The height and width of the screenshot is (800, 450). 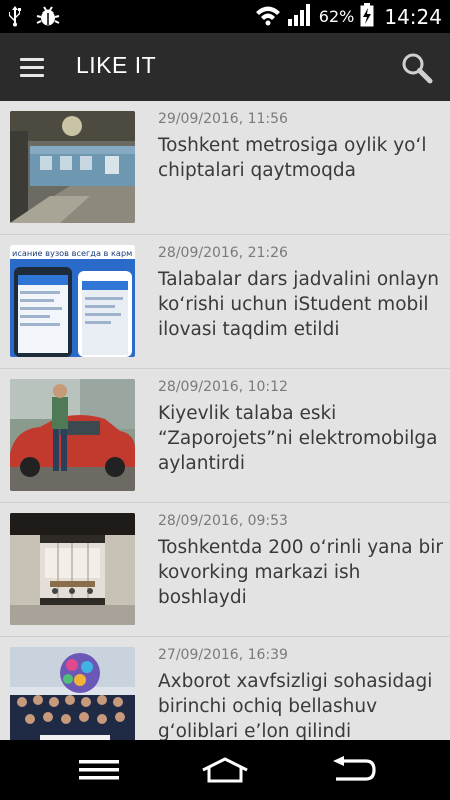 I want to click on metro-train-photo, so click(x=72, y=167).